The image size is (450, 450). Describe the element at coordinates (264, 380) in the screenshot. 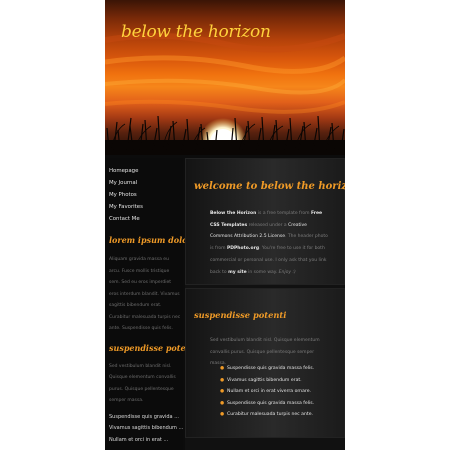

I see `list-item-label: Vivamus sagittis bibendum erat.` at that location.